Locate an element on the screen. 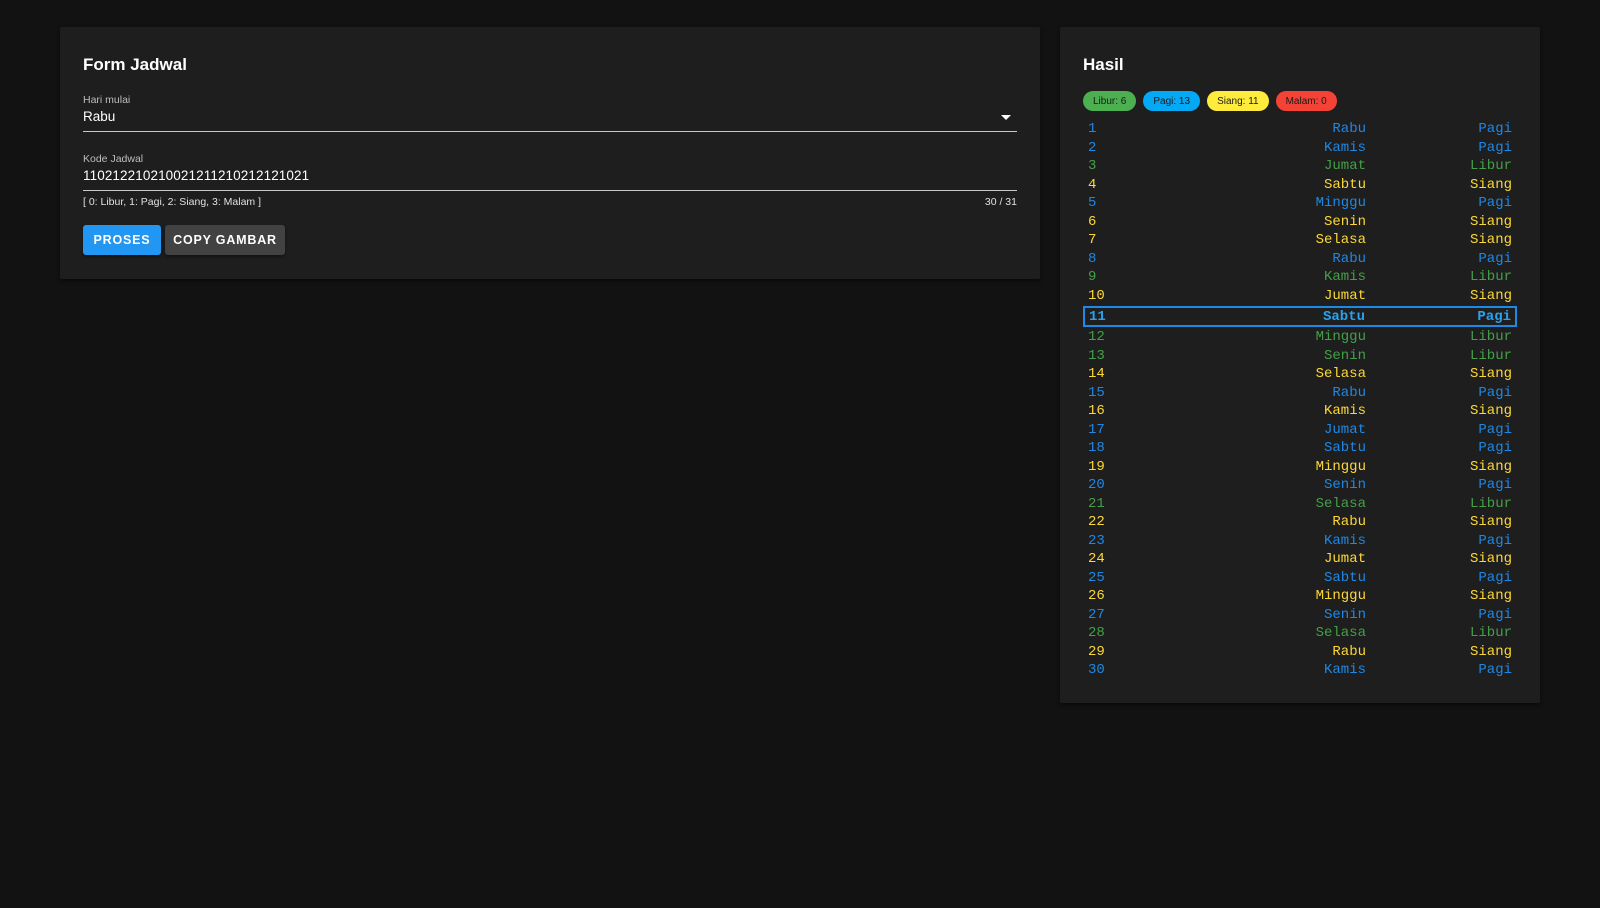  schedule-row-num: 29 is located at coordinates (1096, 651).